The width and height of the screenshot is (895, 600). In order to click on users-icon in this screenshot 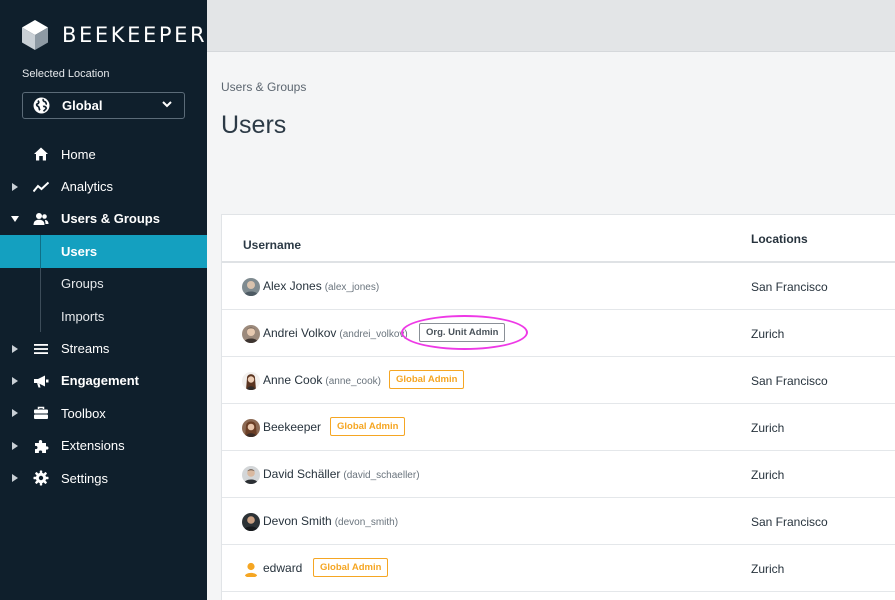, I will do `click(41, 218)`.